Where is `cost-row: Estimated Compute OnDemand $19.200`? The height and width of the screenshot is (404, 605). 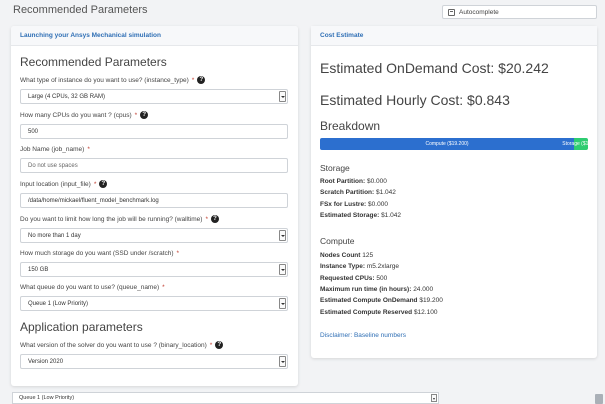 cost-row: Estimated Compute OnDemand $19.200 is located at coordinates (381, 300).